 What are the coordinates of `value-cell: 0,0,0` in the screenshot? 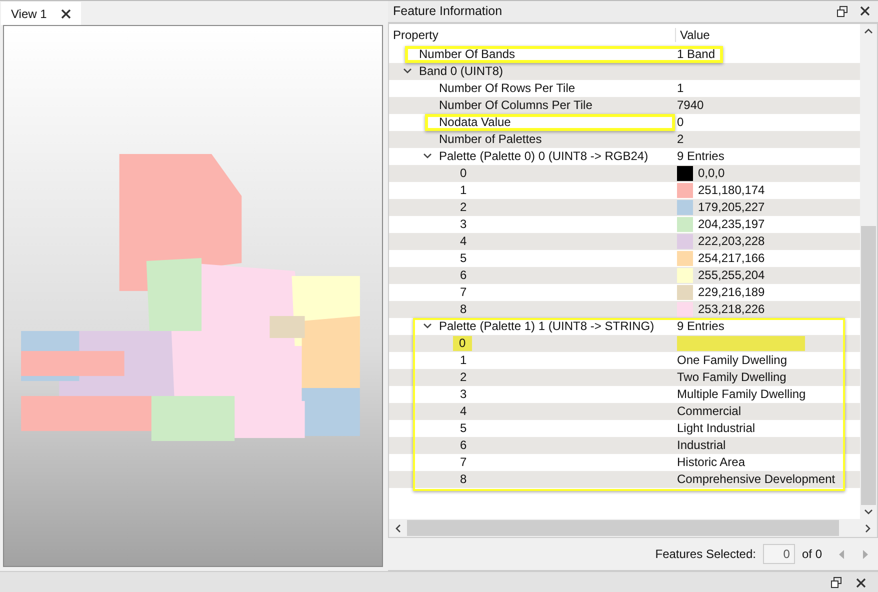 It's located at (711, 173).